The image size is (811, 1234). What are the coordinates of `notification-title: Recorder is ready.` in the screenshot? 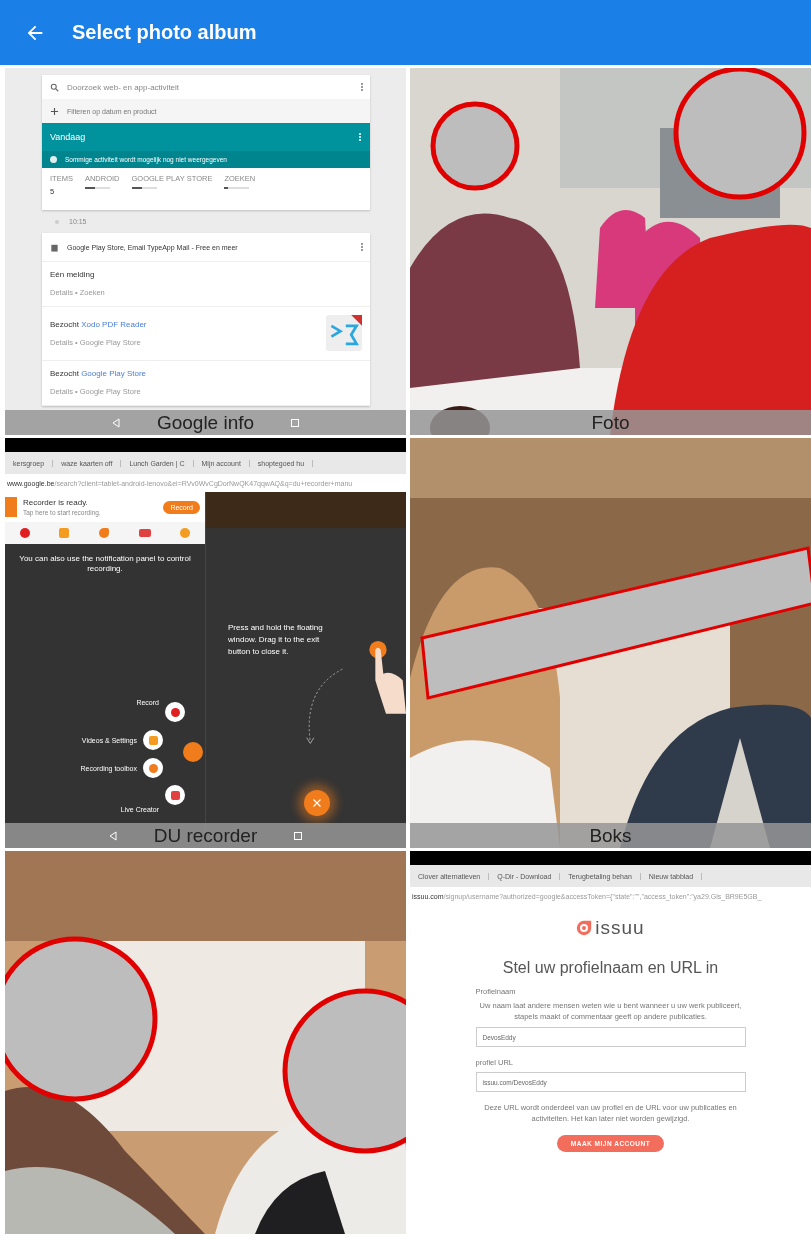 It's located at (56, 502).